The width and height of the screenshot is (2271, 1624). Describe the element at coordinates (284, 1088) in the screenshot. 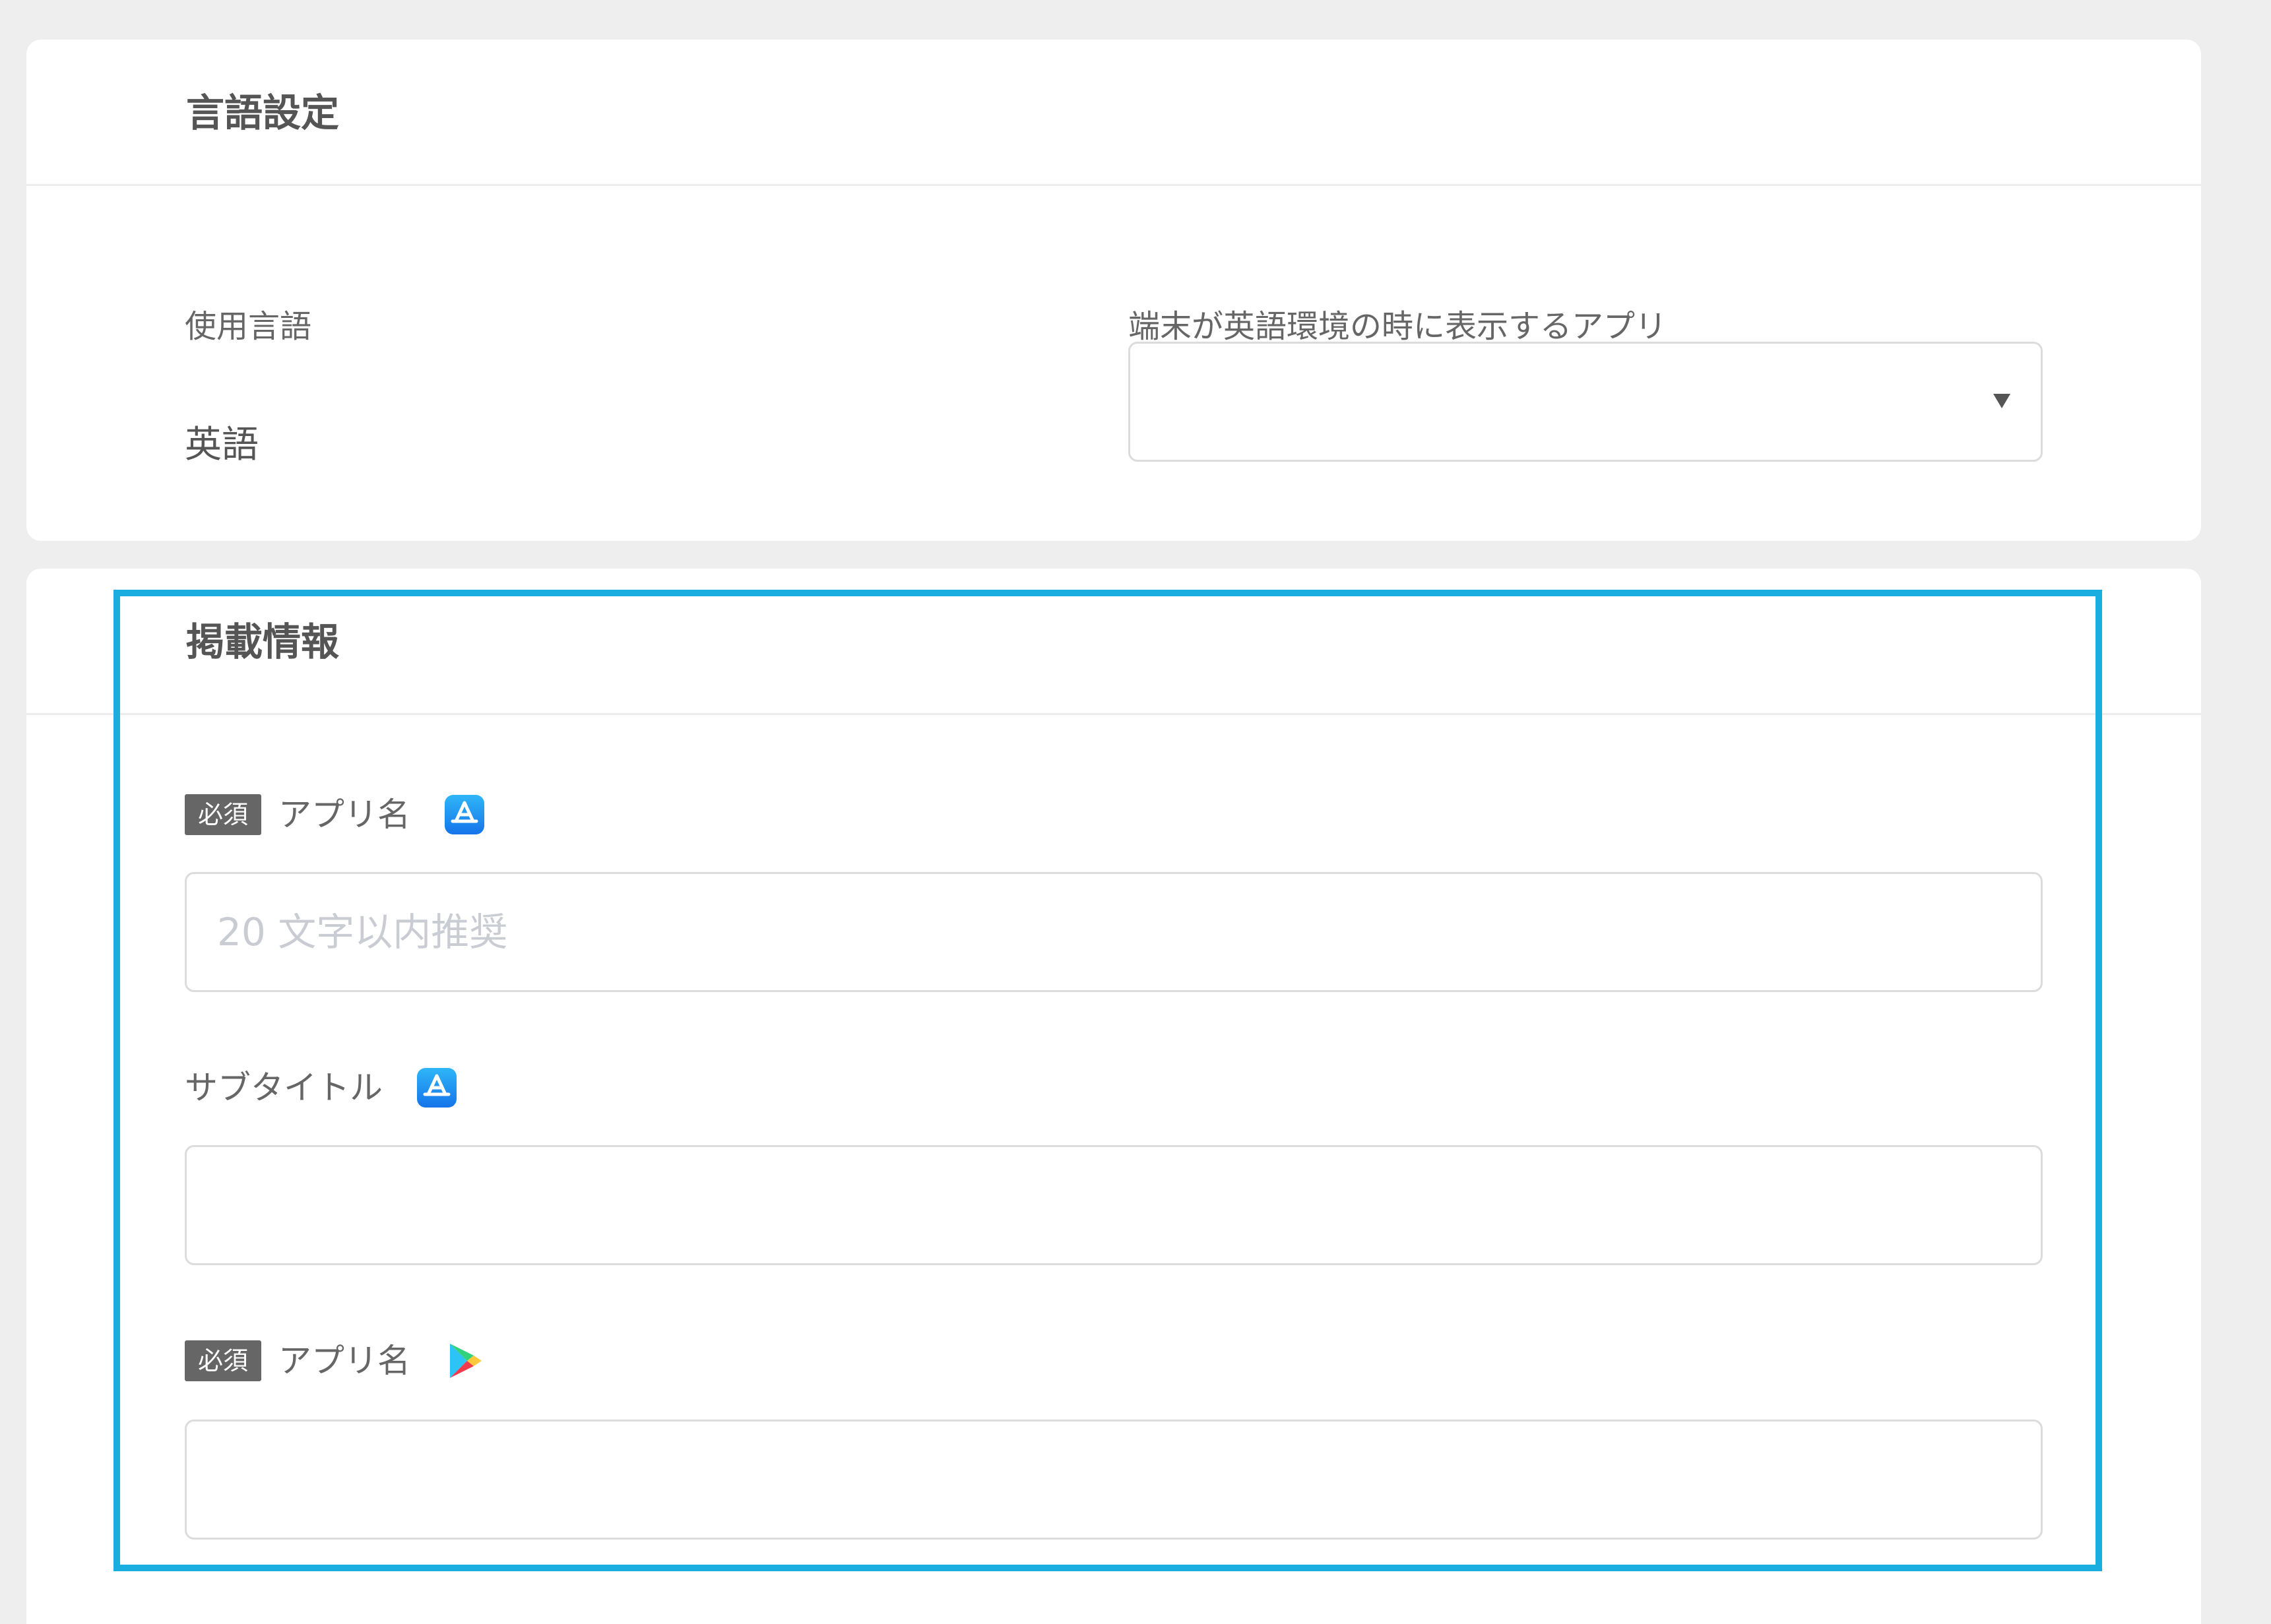

I see `subtitle-label: サブタイトル` at that location.